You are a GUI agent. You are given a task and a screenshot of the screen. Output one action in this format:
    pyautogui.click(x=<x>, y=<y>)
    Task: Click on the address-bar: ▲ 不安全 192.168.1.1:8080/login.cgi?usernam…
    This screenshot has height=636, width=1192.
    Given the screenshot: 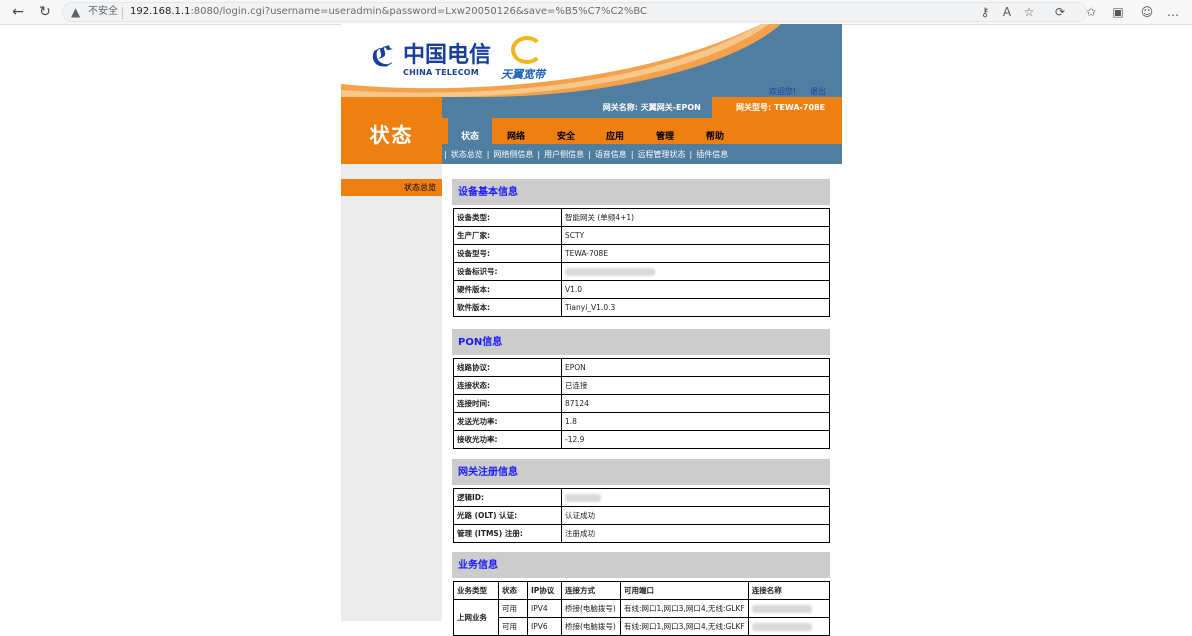 What is the action you would take?
    pyautogui.click(x=574, y=12)
    